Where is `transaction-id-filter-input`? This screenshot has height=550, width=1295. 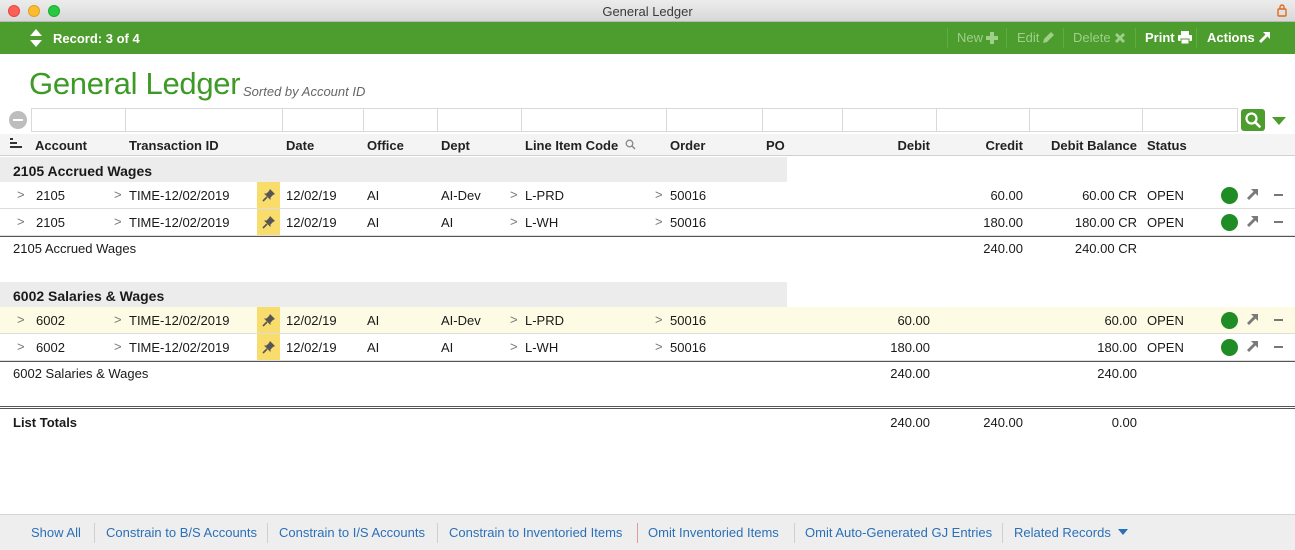
transaction-id-filter-input is located at coordinates (203, 120).